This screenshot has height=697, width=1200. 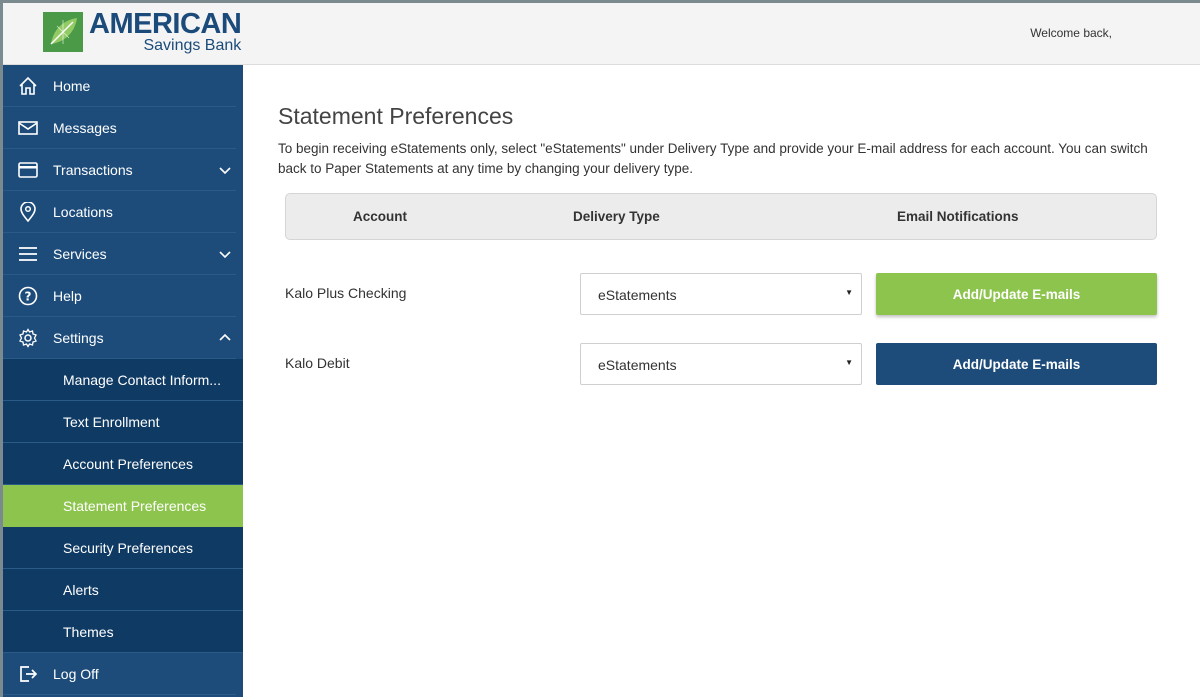 What do you see at coordinates (85, 127) in the screenshot?
I see `sidebar-item-label: Messages` at bounding box center [85, 127].